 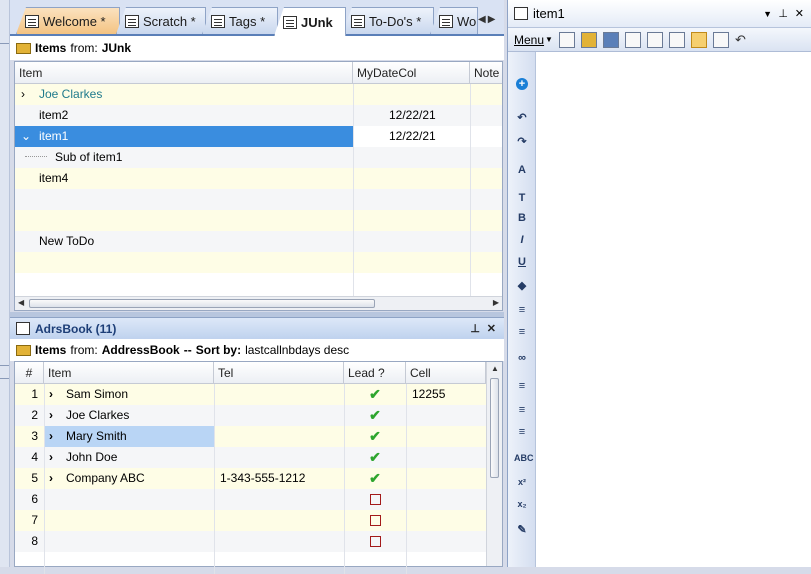 I want to click on item-cell: item1, so click(x=184, y=136).